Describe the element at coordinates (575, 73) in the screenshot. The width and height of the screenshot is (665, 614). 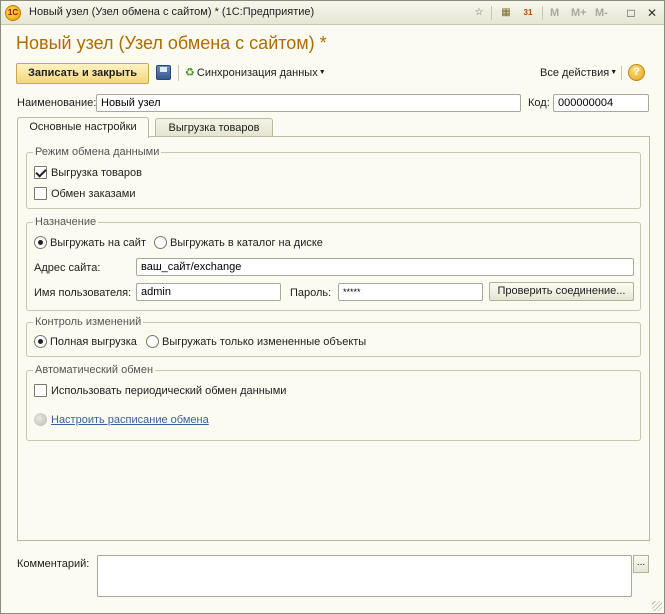
I see `all-actions-label: Все действия` at that location.